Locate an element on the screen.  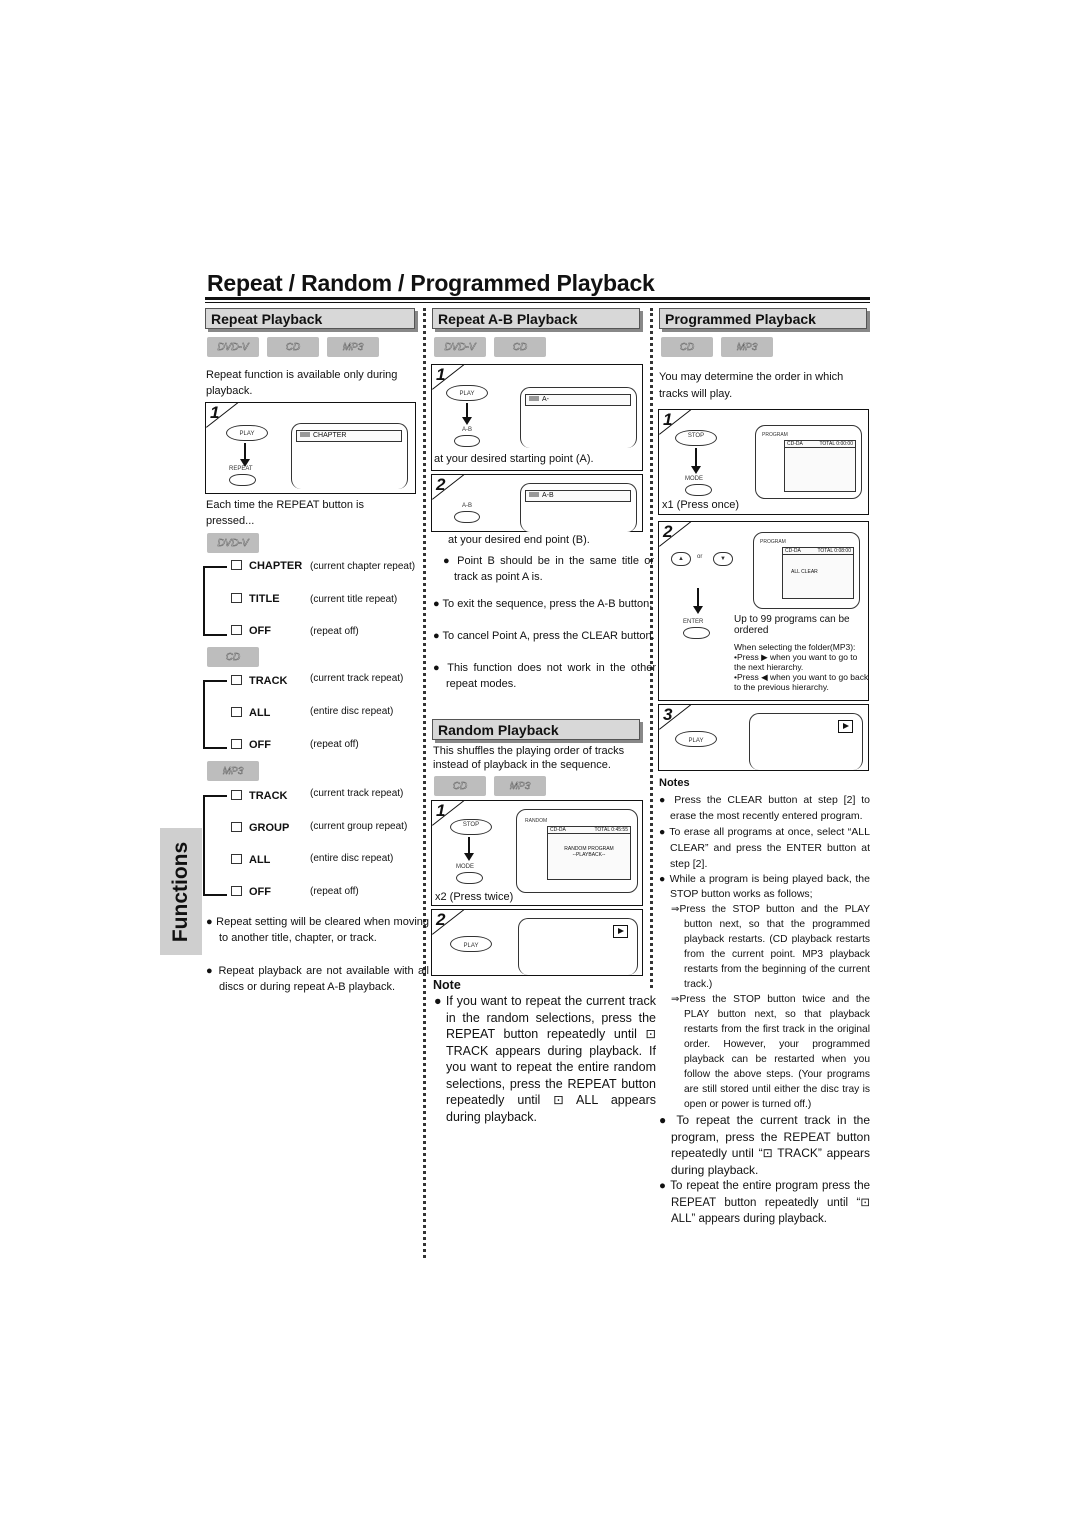
title-rule-thin is located at coordinates (537, 302).